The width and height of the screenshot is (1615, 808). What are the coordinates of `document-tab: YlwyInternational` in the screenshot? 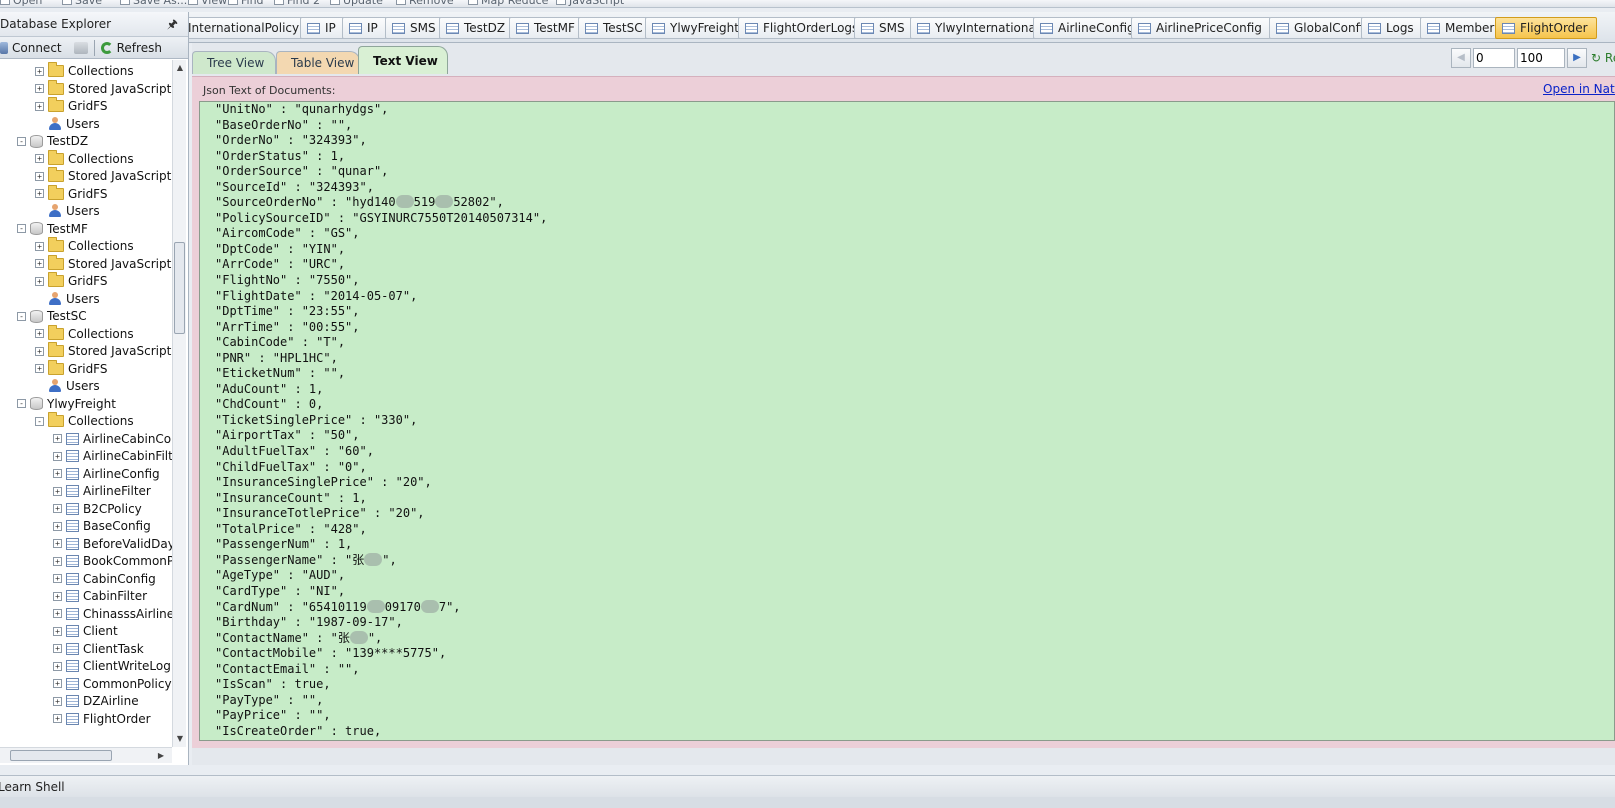 It's located at (979, 28).